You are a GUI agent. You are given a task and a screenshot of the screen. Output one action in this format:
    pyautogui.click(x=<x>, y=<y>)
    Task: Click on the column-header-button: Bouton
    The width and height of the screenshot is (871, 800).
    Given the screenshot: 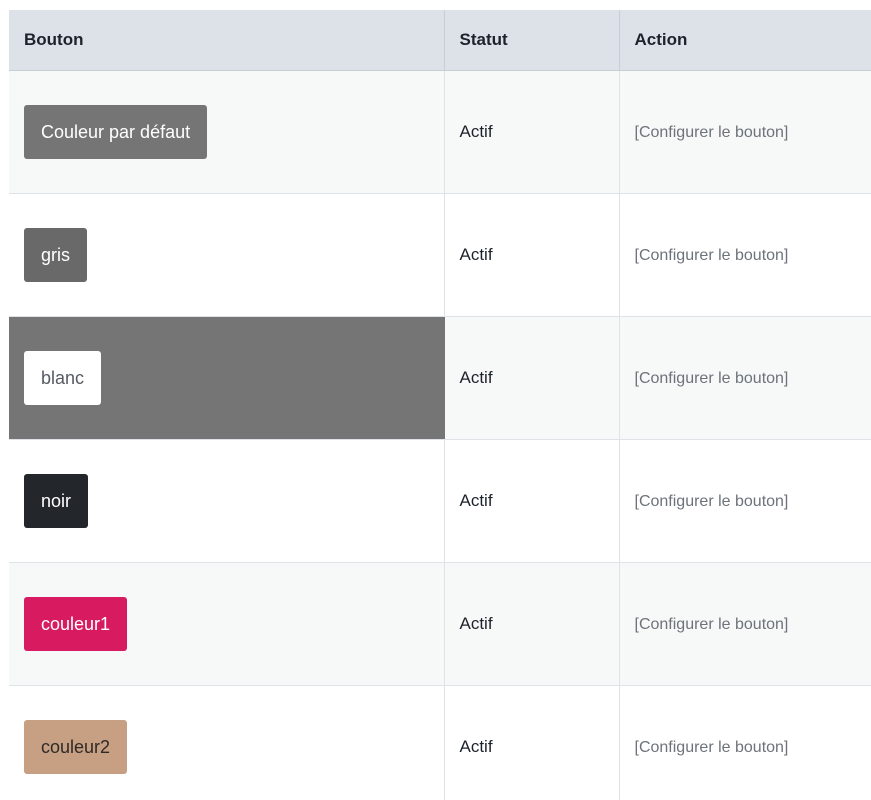 What is the action you would take?
    pyautogui.click(x=227, y=40)
    